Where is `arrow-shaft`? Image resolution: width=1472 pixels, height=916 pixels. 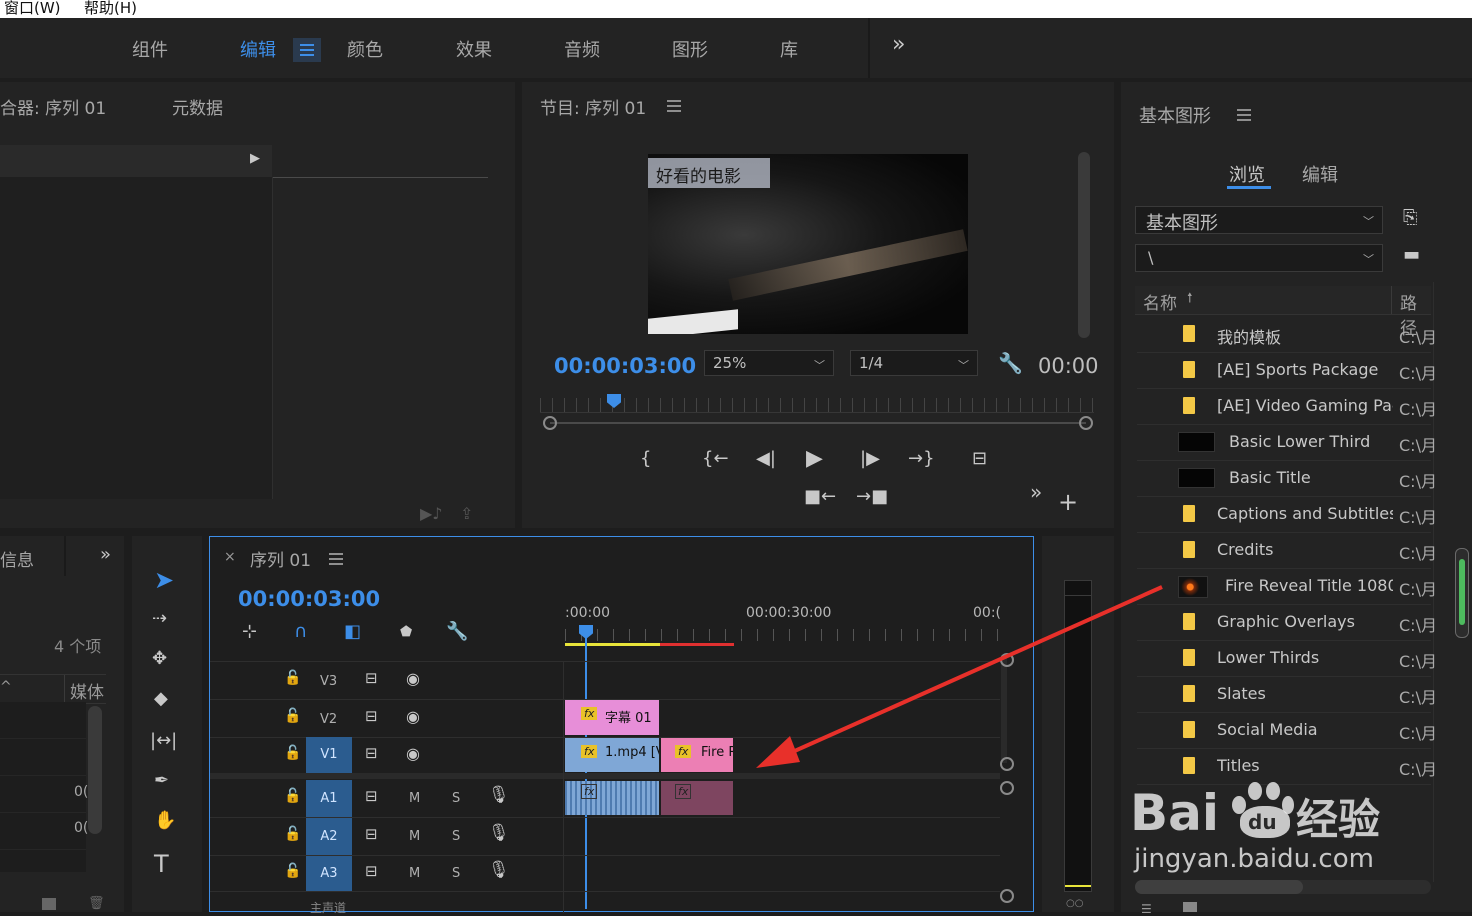 arrow-shaft is located at coordinates (966, 674).